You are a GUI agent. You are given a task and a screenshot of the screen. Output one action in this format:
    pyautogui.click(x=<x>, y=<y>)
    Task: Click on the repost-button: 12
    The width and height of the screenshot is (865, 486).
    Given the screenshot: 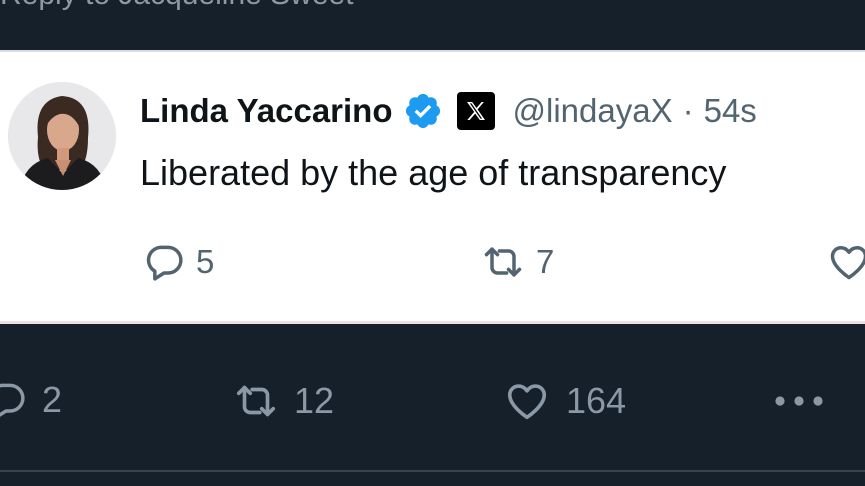 What is the action you would take?
    pyautogui.click(x=283, y=401)
    